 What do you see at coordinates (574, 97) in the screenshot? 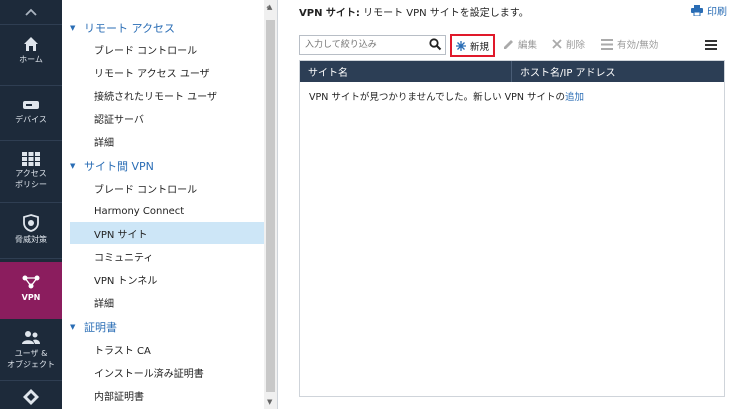
I see `add-link: 追加` at bounding box center [574, 97].